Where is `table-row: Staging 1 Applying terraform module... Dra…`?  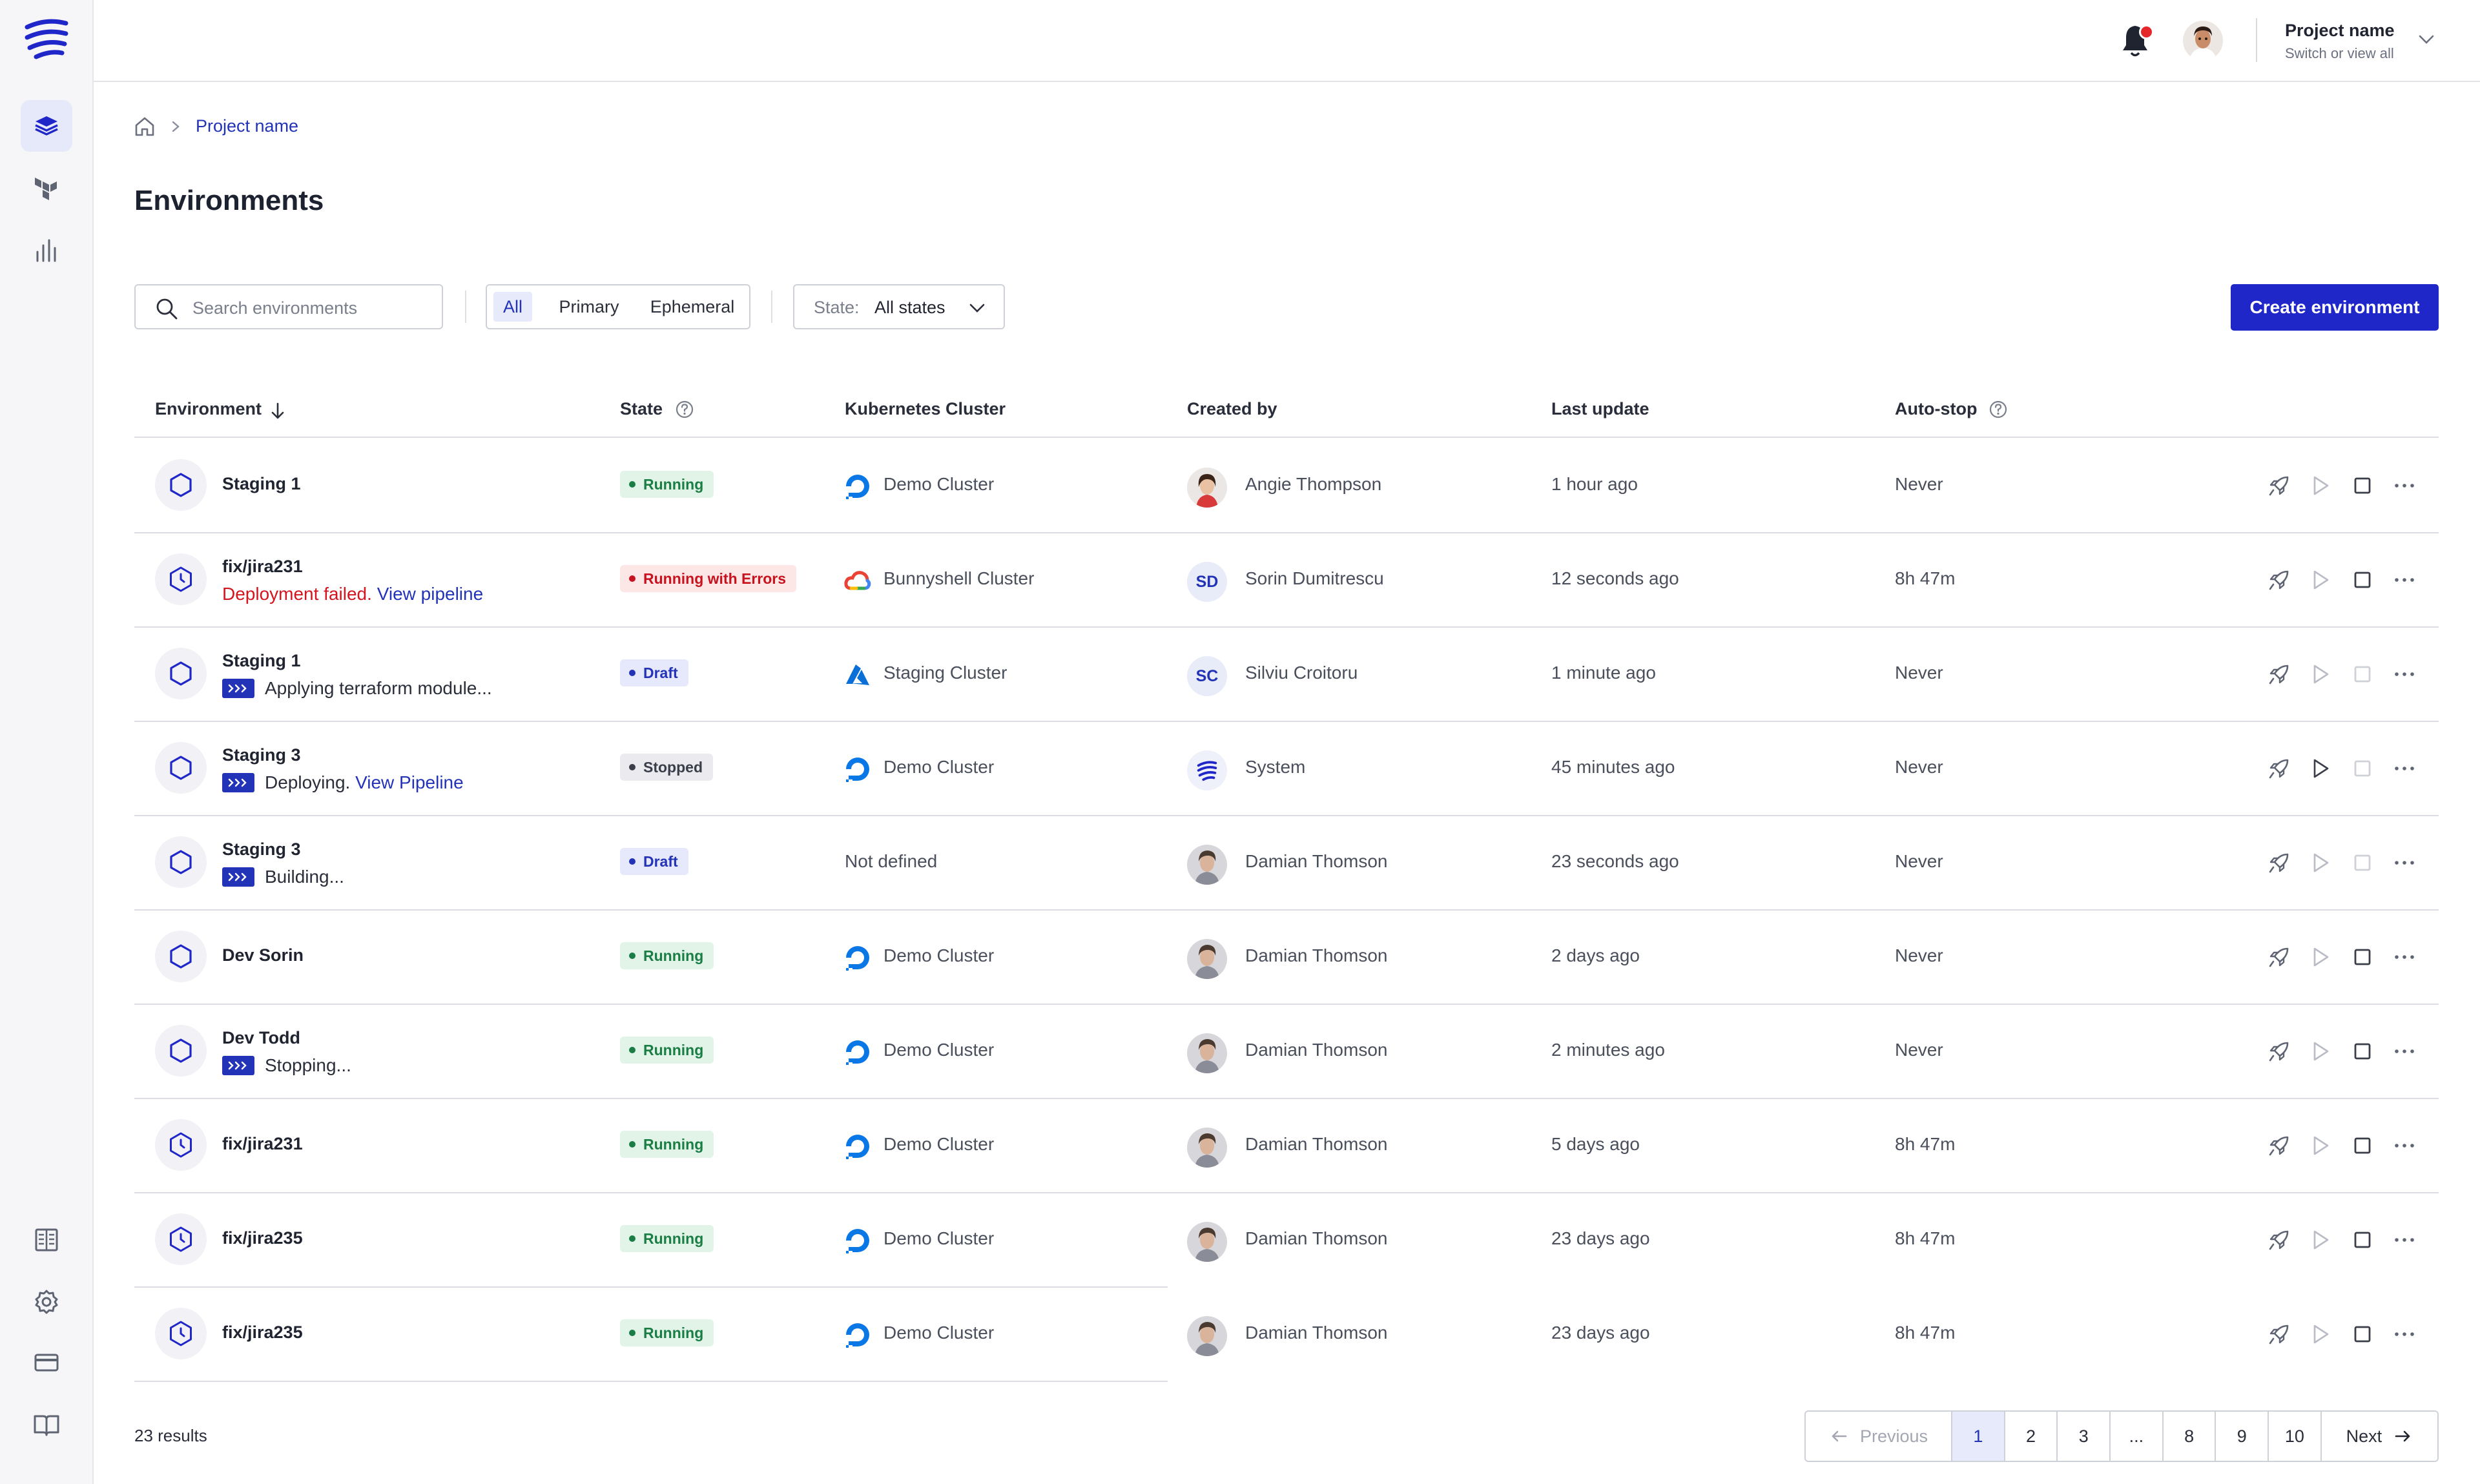
table-row: Staging 1 Applying terraform module... Dra… is located at coordinates (1286, 674).